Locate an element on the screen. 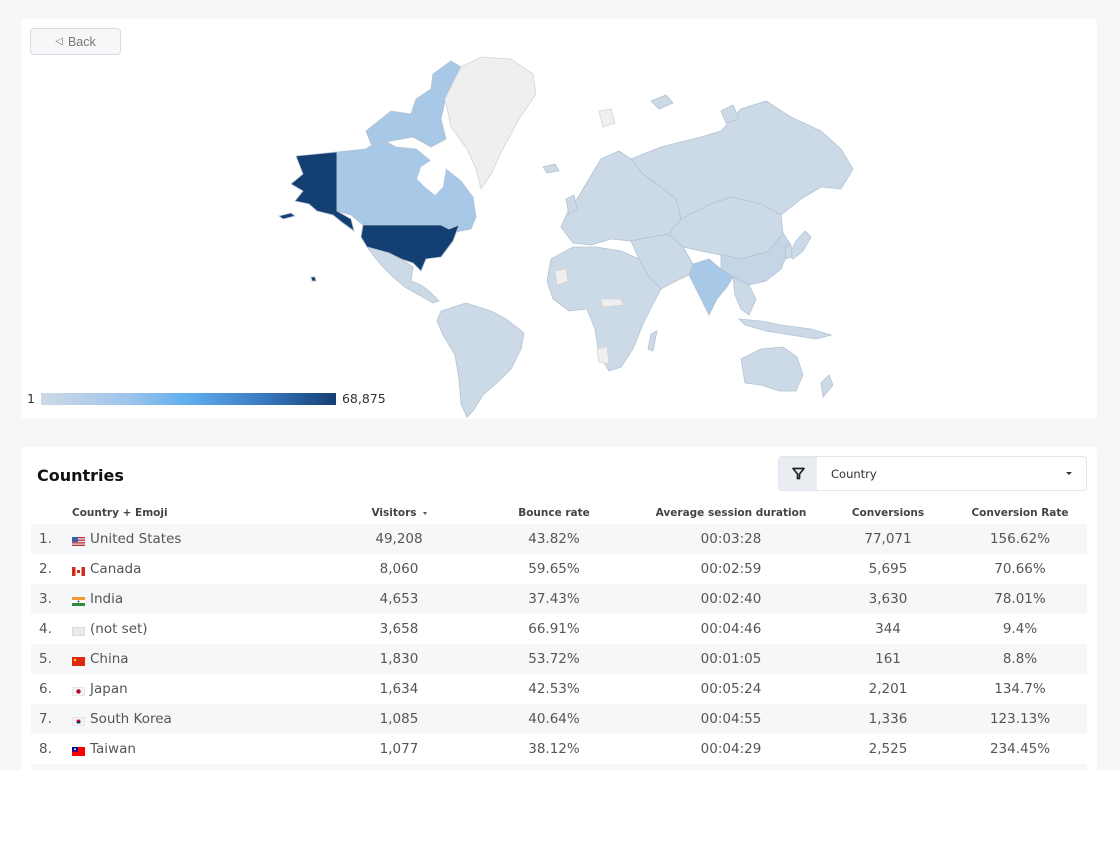 Image resolution: width=1120 pixels, height=860 pixels. back-button: ◁ Back is located at coordinates (75, 41).